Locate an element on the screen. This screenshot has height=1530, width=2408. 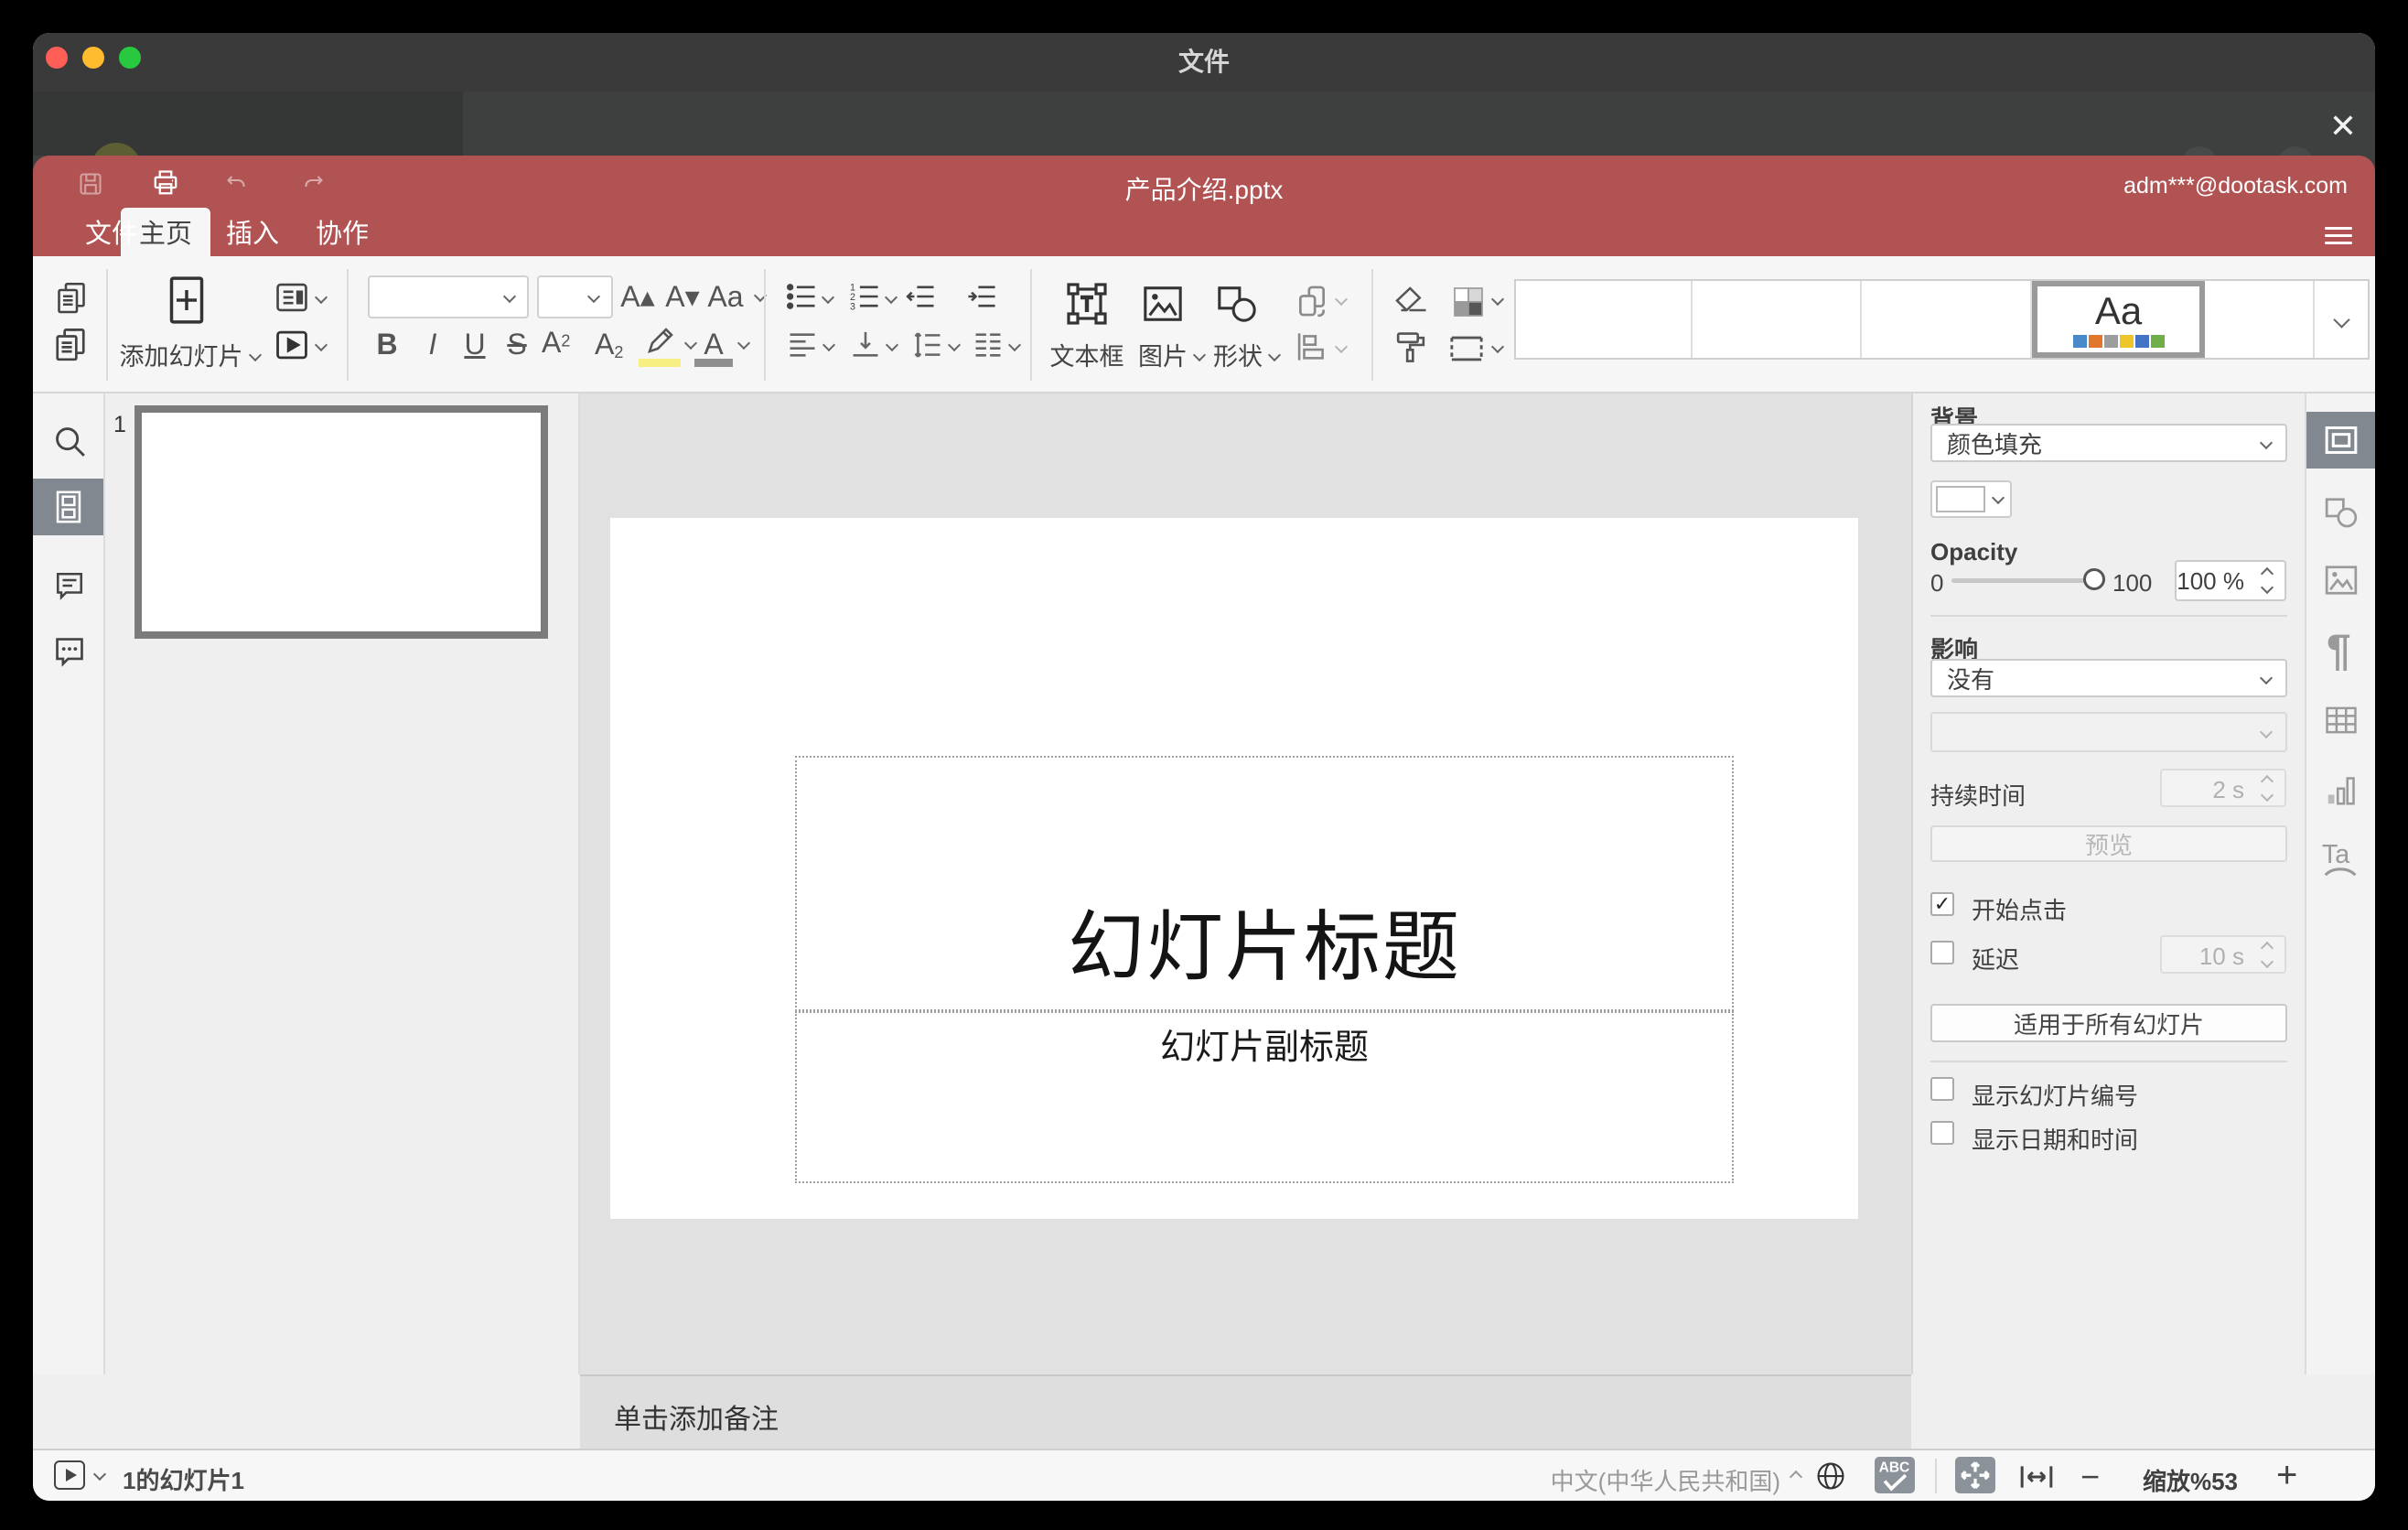
font-color-button: A is located at coordinates (713, 344).